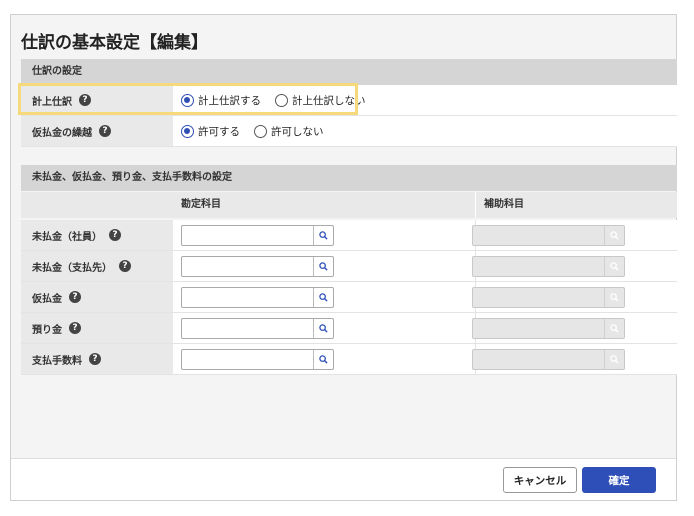 Image resolution: width=694 pixels, height=516 pixels. I want to click on row-label-text: 預り金, so click(47, 330).